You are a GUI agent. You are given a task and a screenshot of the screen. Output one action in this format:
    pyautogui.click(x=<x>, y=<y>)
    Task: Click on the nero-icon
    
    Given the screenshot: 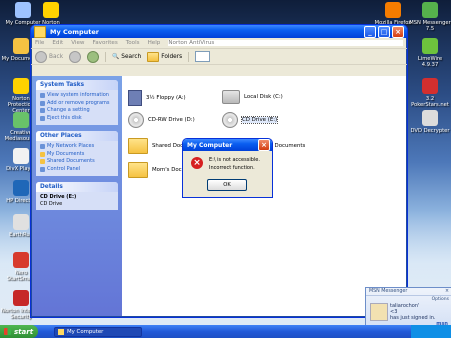 What is the action you would take?
    pyautogui.click(x=21, y=260)
    